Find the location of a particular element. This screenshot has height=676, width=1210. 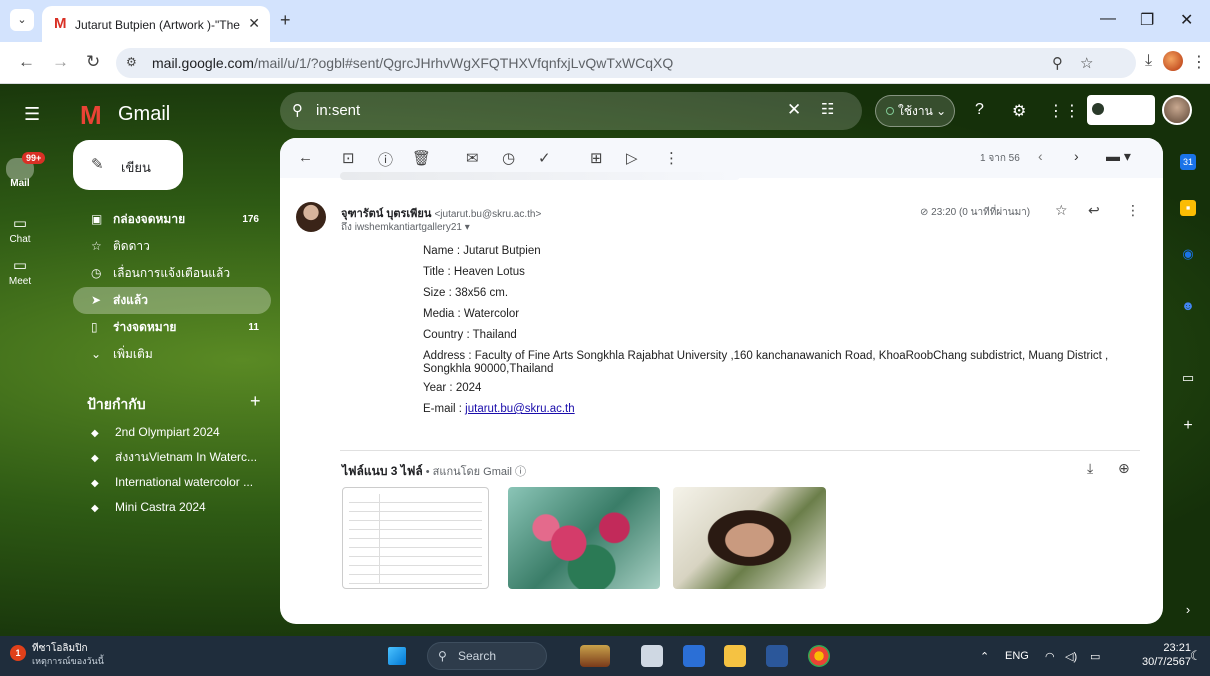

clear-search-icon: ✕ is located at coordinates (794, 110).